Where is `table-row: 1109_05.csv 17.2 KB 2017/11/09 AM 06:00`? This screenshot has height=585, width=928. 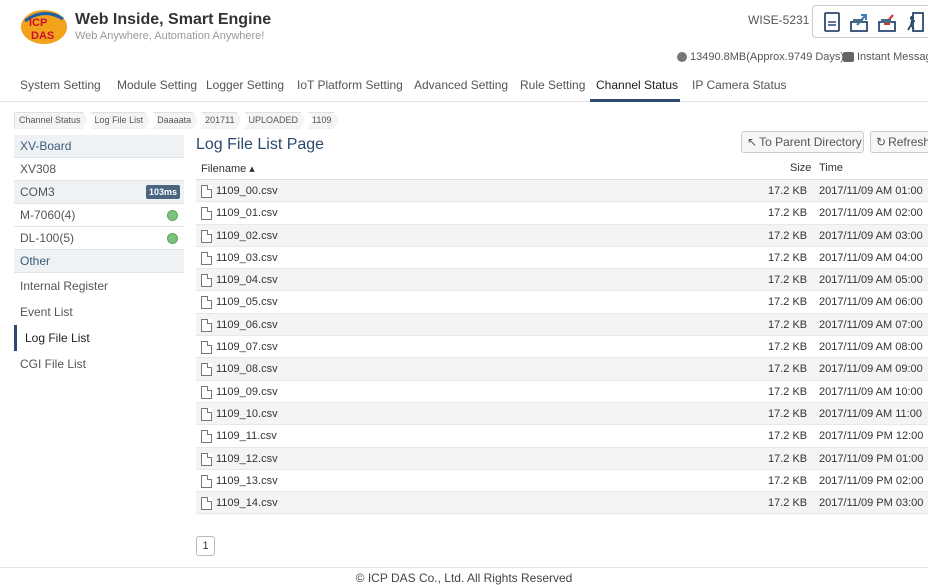
table-row: 1109_05.csv 17.2 KB 2017/11/09 AM 06:00 is located at coordinates (562, 302).